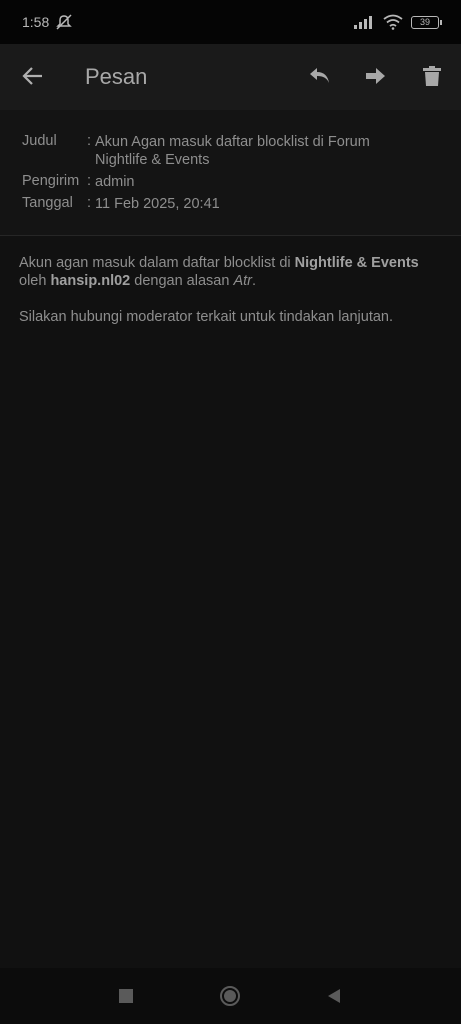 This screenshot has width=461, height=1024. Describe the element at coordinates (115, 182) in the screenshot. I see `sender-value: admin` at that location.